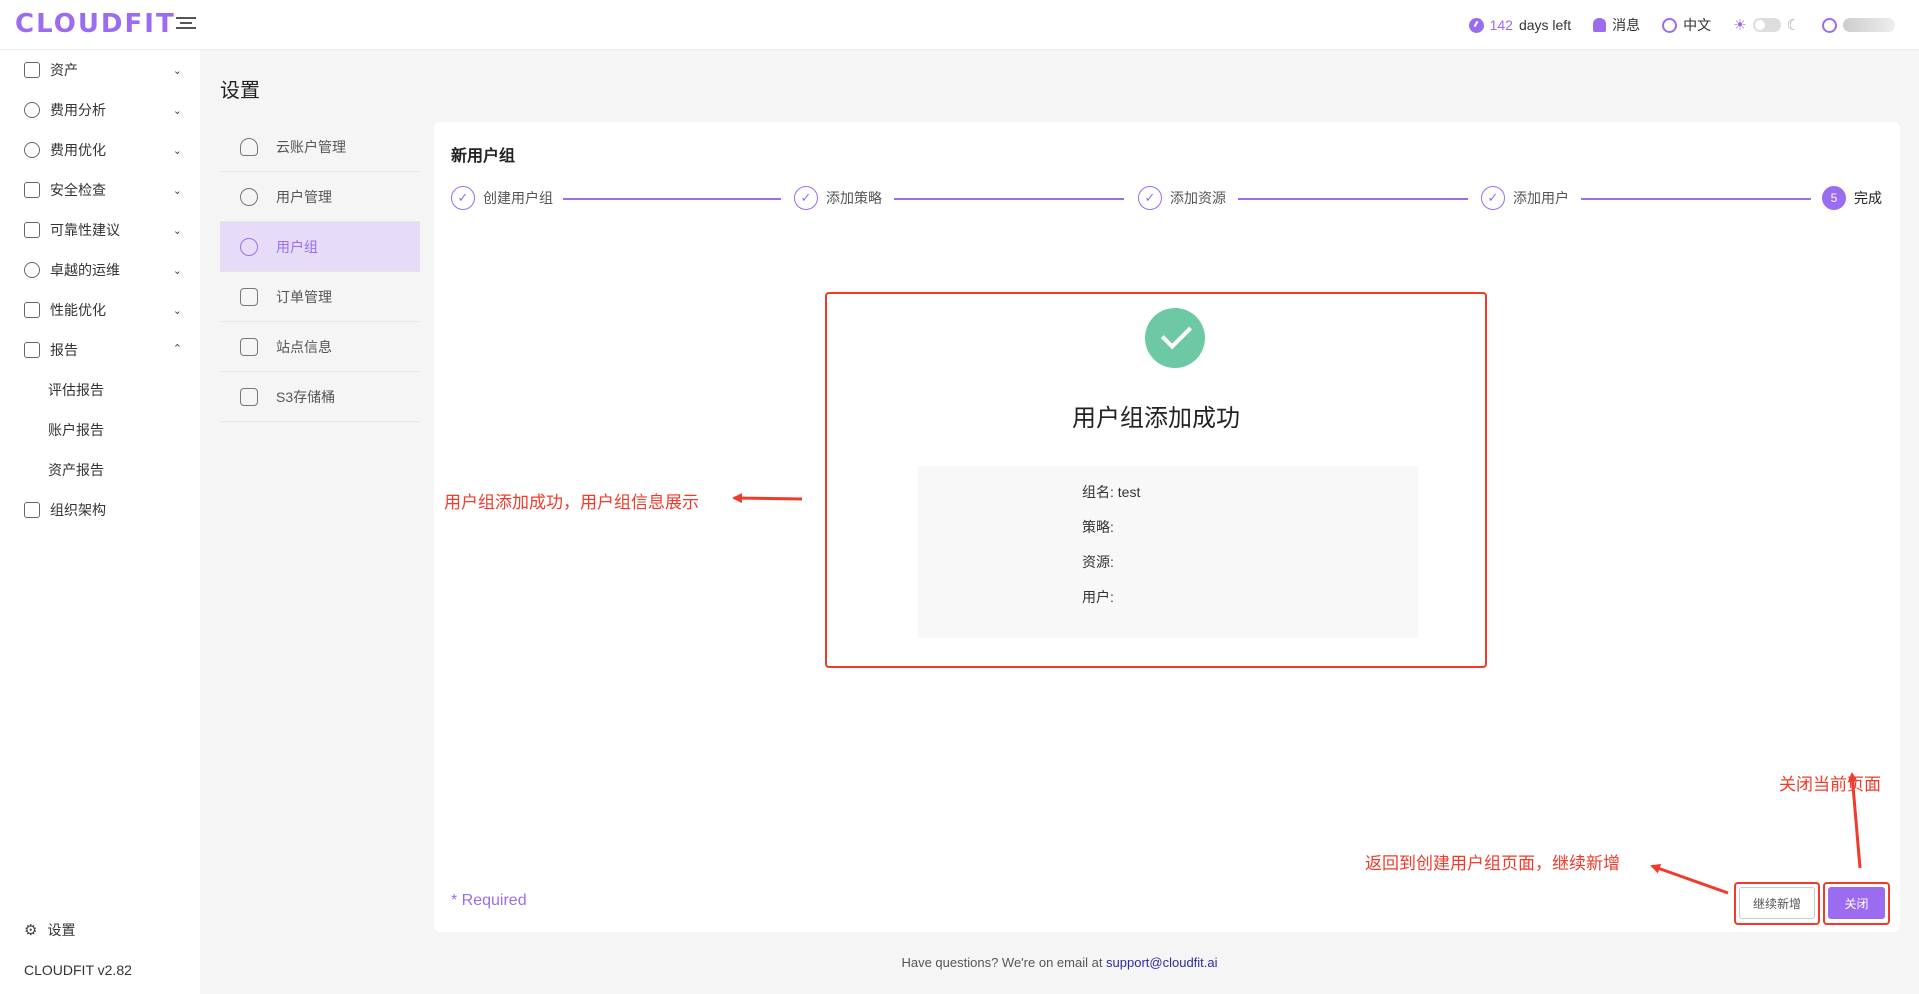 This screenshot has height=994, width=1919. What do you see at coordinates (95, 24) in the screenshot?
I see `app-logo: CLOUDFIT` at bounding box center [95, 24].